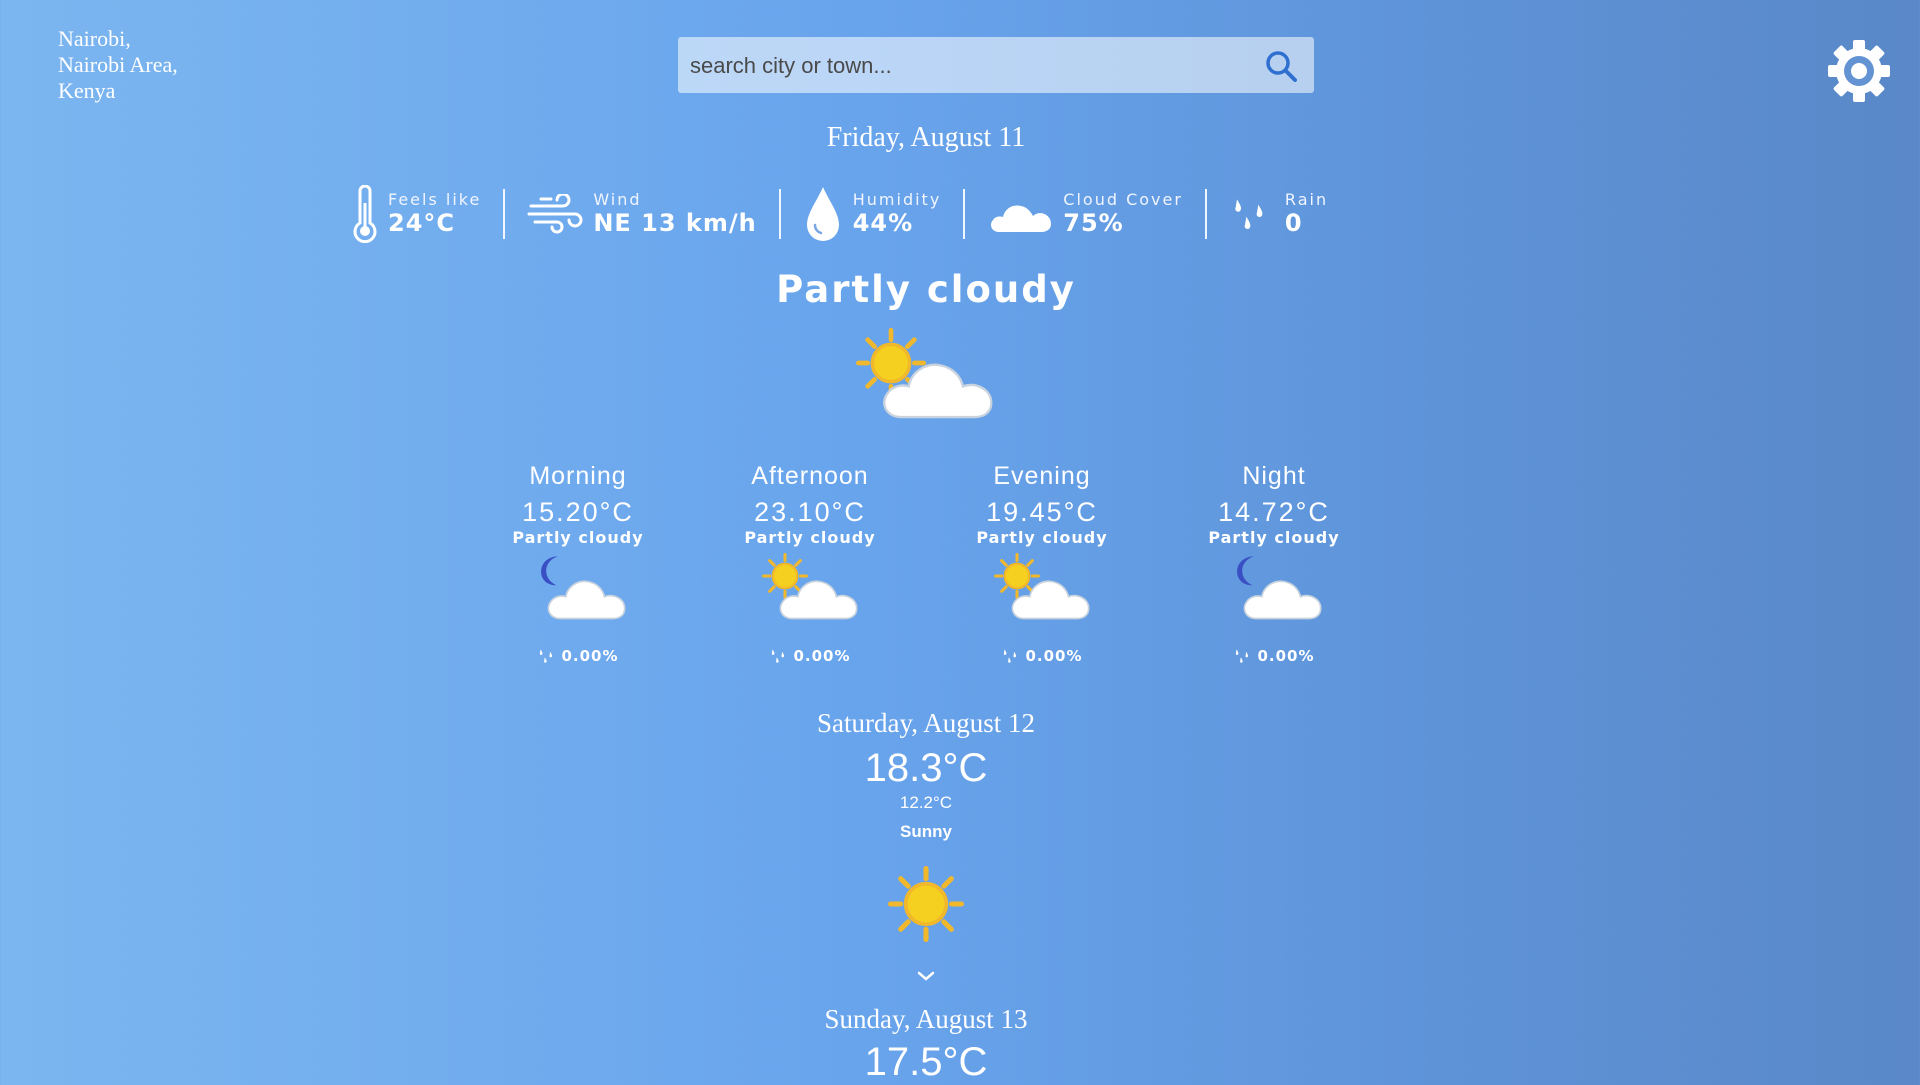 The height and width of the screenshot is (1085, 1920). Describe the element at coordinates (822, 214) in the screenshot. I see `water-drop-icon` at that location.